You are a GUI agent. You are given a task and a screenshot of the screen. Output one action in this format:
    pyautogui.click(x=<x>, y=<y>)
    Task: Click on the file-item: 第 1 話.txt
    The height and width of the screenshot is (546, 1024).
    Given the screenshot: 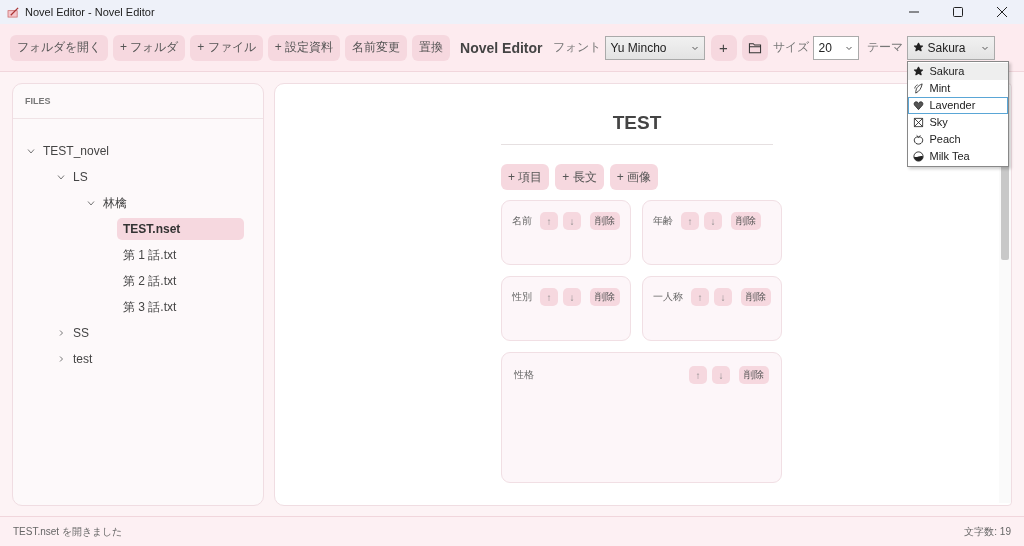 What is the action you would take?
    pyautogui.click(x=180, y=255)
    